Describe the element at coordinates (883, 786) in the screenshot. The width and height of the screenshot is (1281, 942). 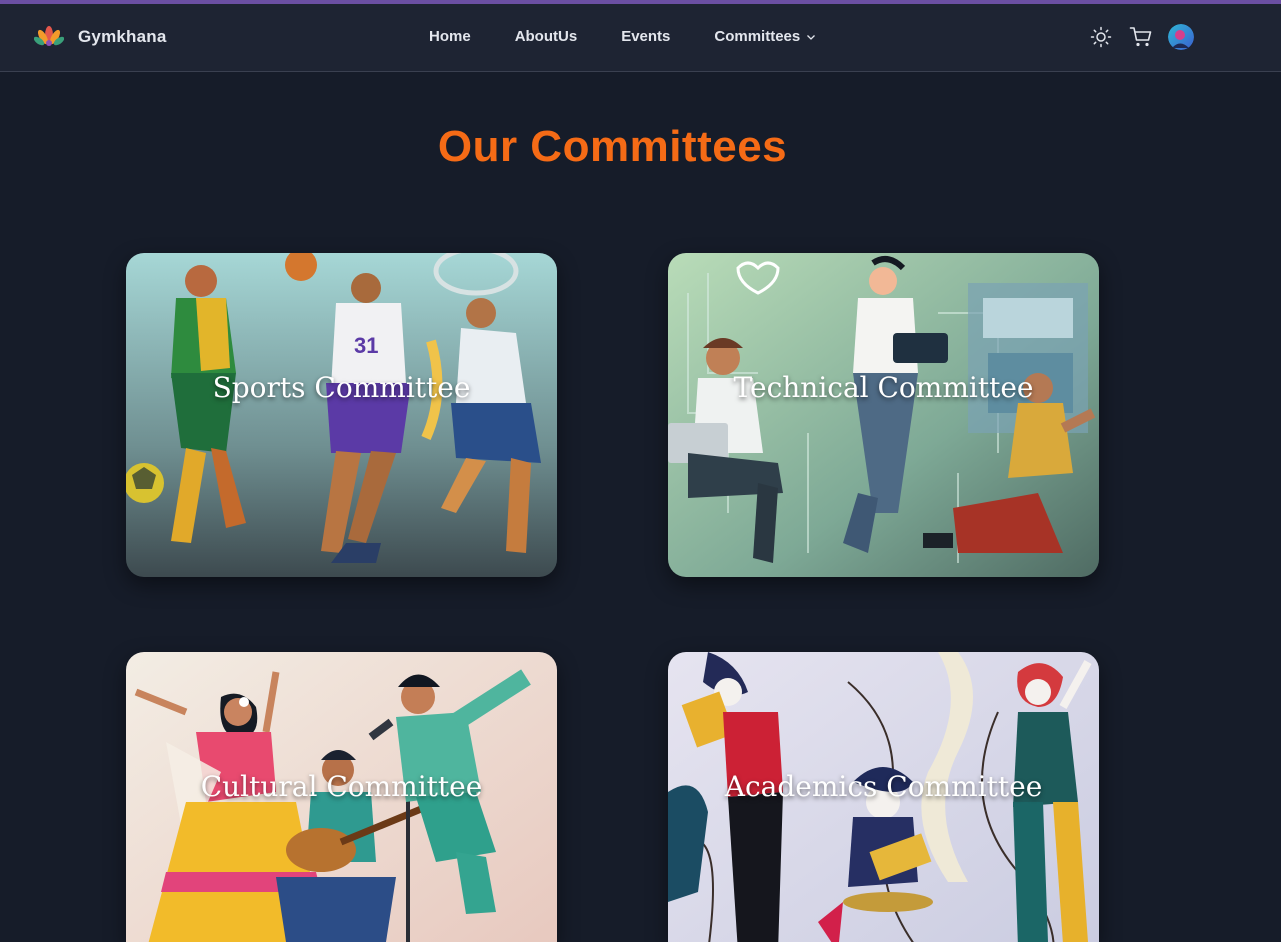
I see `card-title: Academics Committee` at that location.